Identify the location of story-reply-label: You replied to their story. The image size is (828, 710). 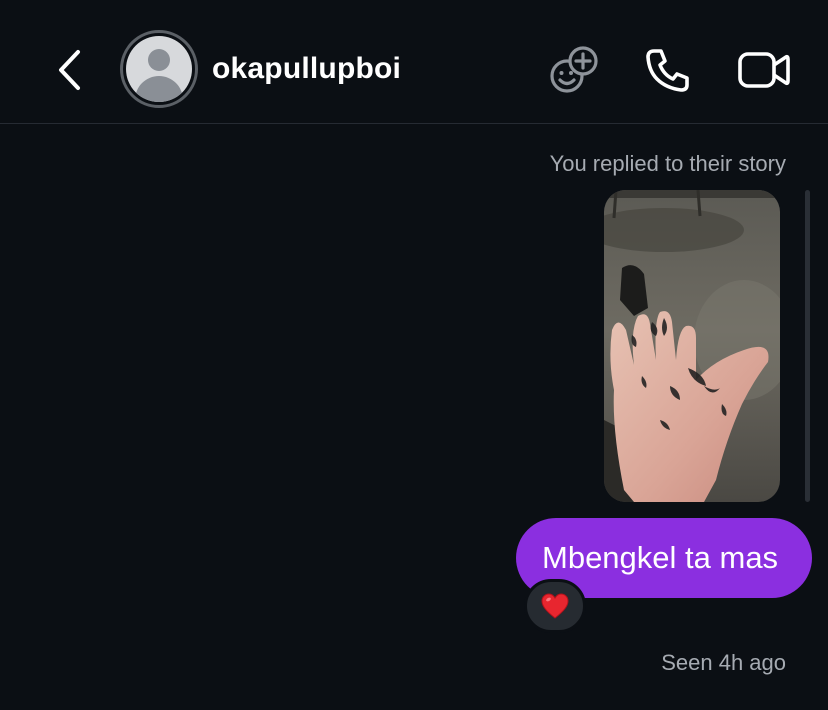
(667, 163).